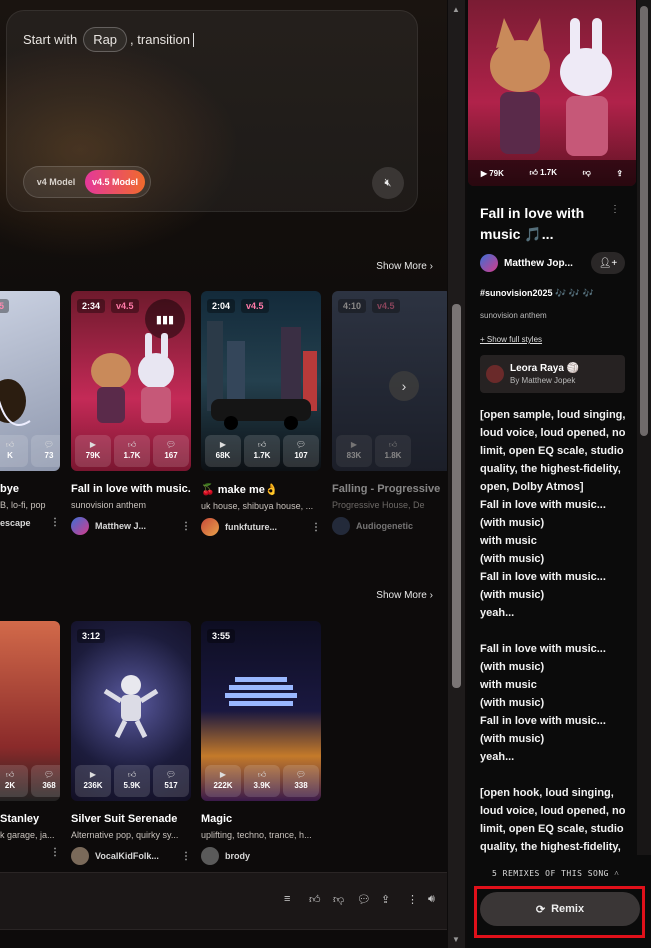 The width and height of the screenshot is (651, 948). I want to click on style-chip: Rap, so click(105, 39).